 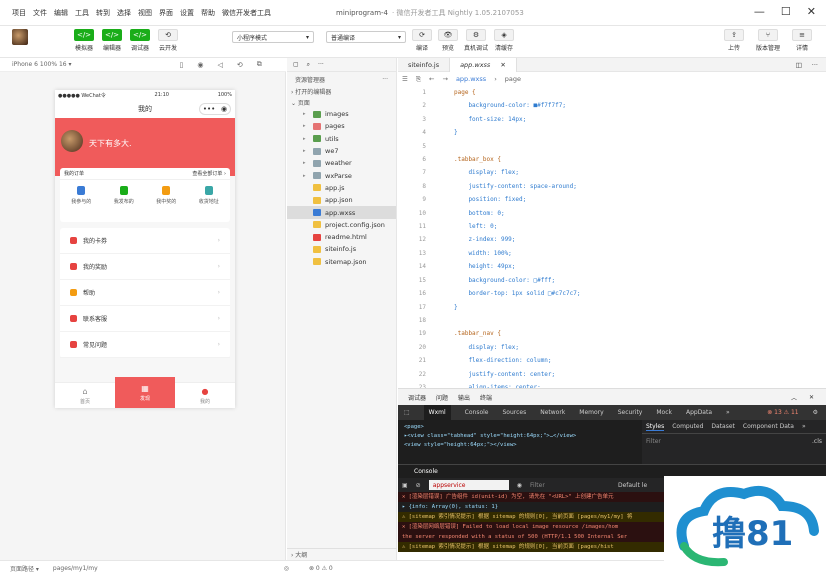 I want to click on toolbar-button: 👁 预览, so click(x=448, y=40).